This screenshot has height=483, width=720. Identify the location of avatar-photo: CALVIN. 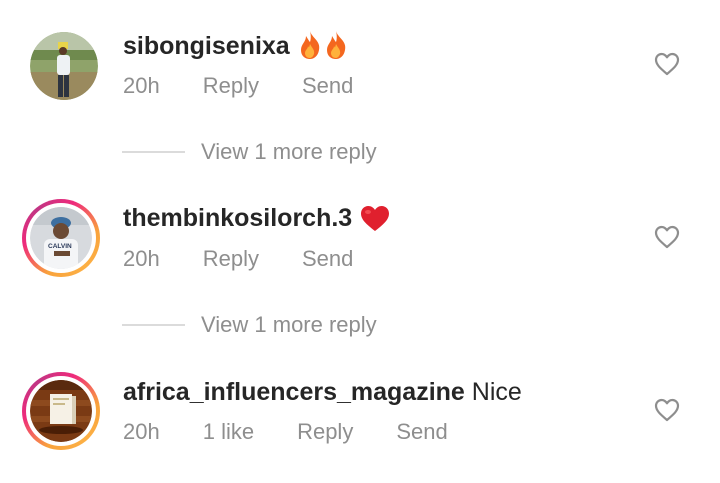
(61, 238).